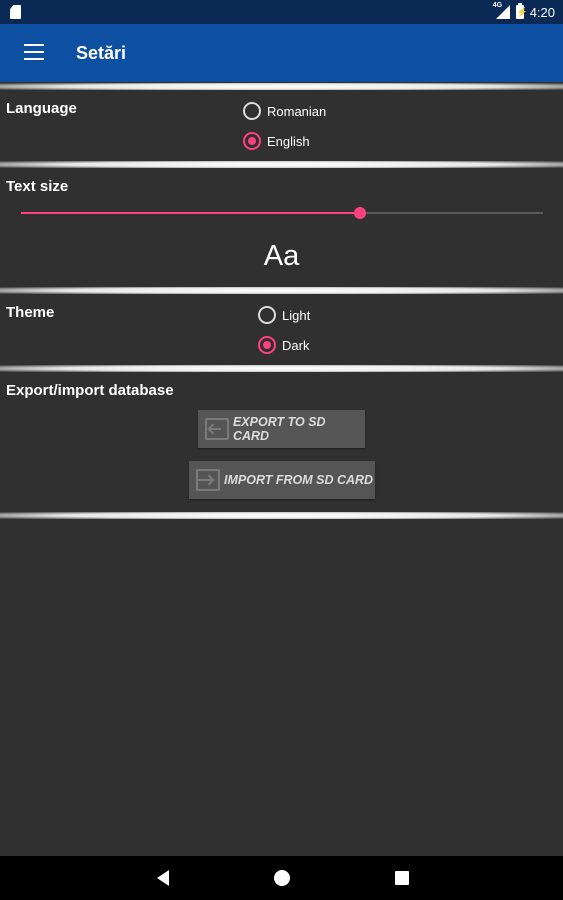 This screenshot has width=563, height=900. What do you see at coordinates (360, 213) in the screenshot?
I see `slider-thumb` at bounding box center [360, 213].